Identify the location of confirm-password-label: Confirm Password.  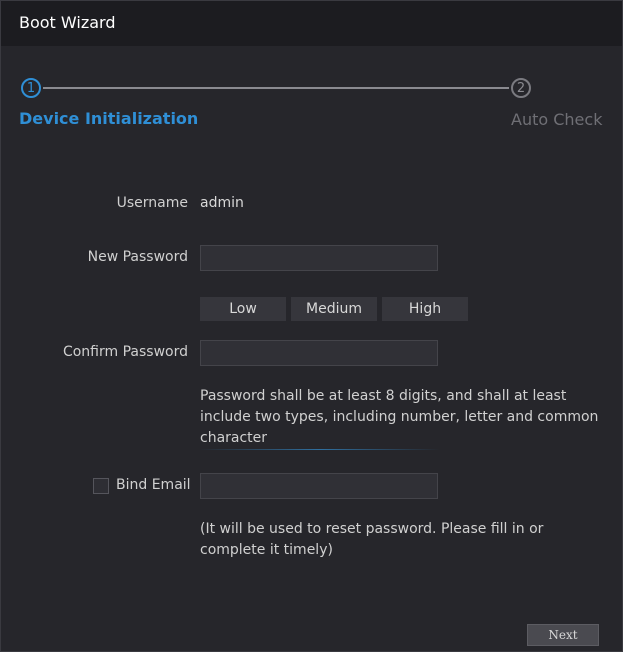
(125, 352).